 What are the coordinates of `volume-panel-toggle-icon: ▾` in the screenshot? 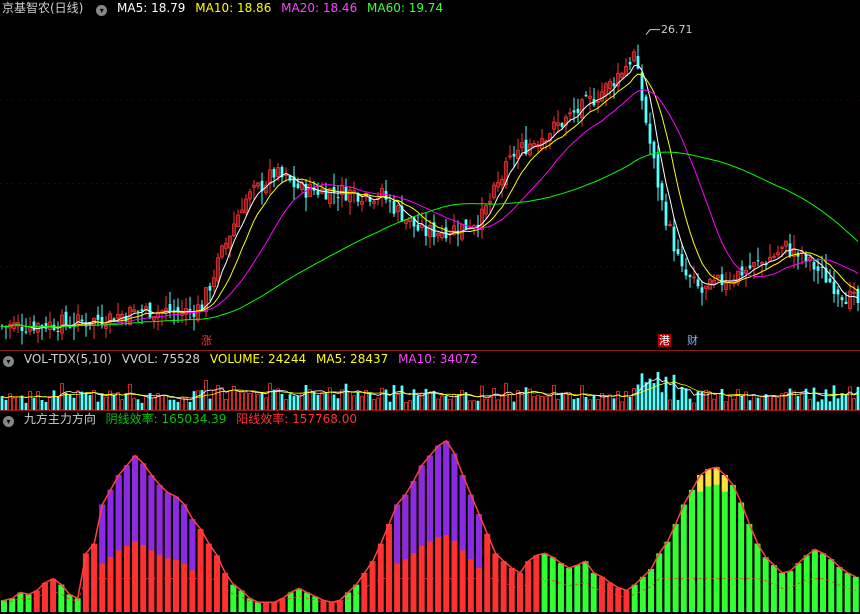 It's located at (8, 361).